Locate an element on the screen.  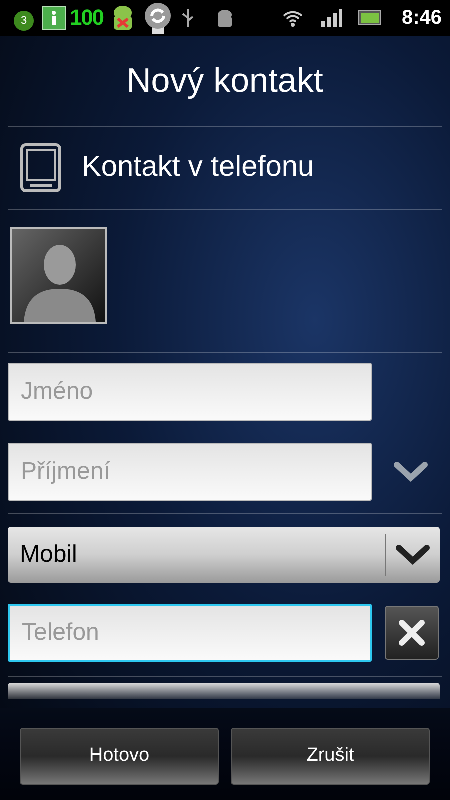
signal-icon is located at coordinates (331, 18).